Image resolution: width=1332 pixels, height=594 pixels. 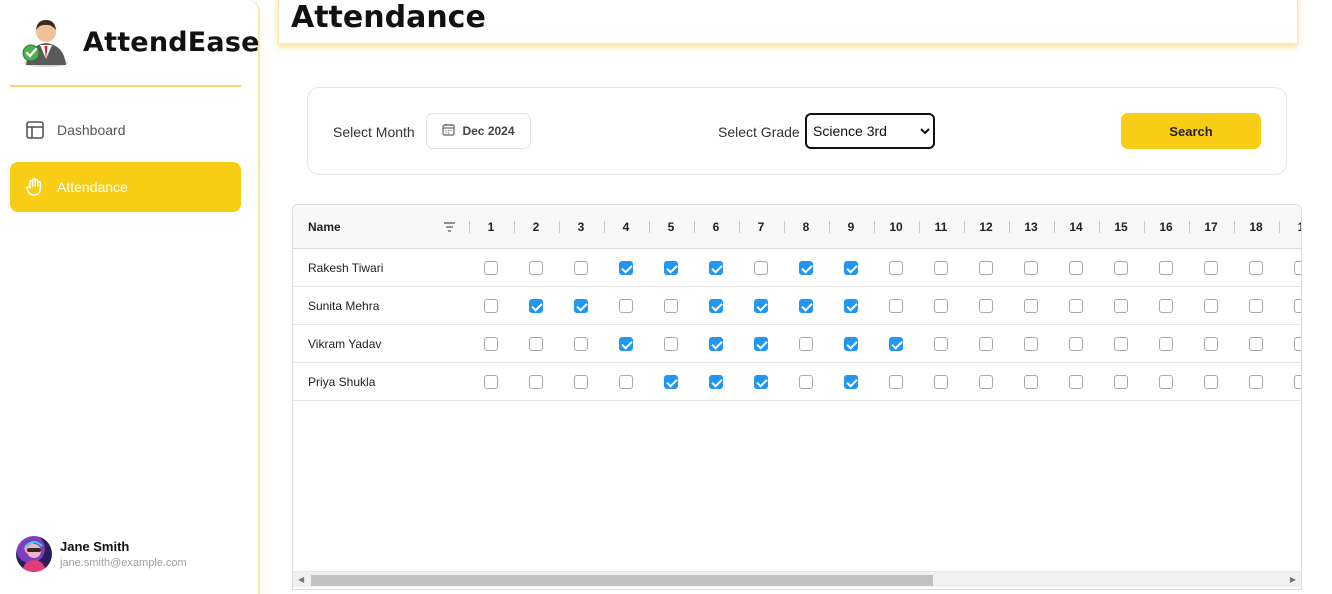 I want to click on scroll-left-icon: ◀, so click(x=301, y=579).